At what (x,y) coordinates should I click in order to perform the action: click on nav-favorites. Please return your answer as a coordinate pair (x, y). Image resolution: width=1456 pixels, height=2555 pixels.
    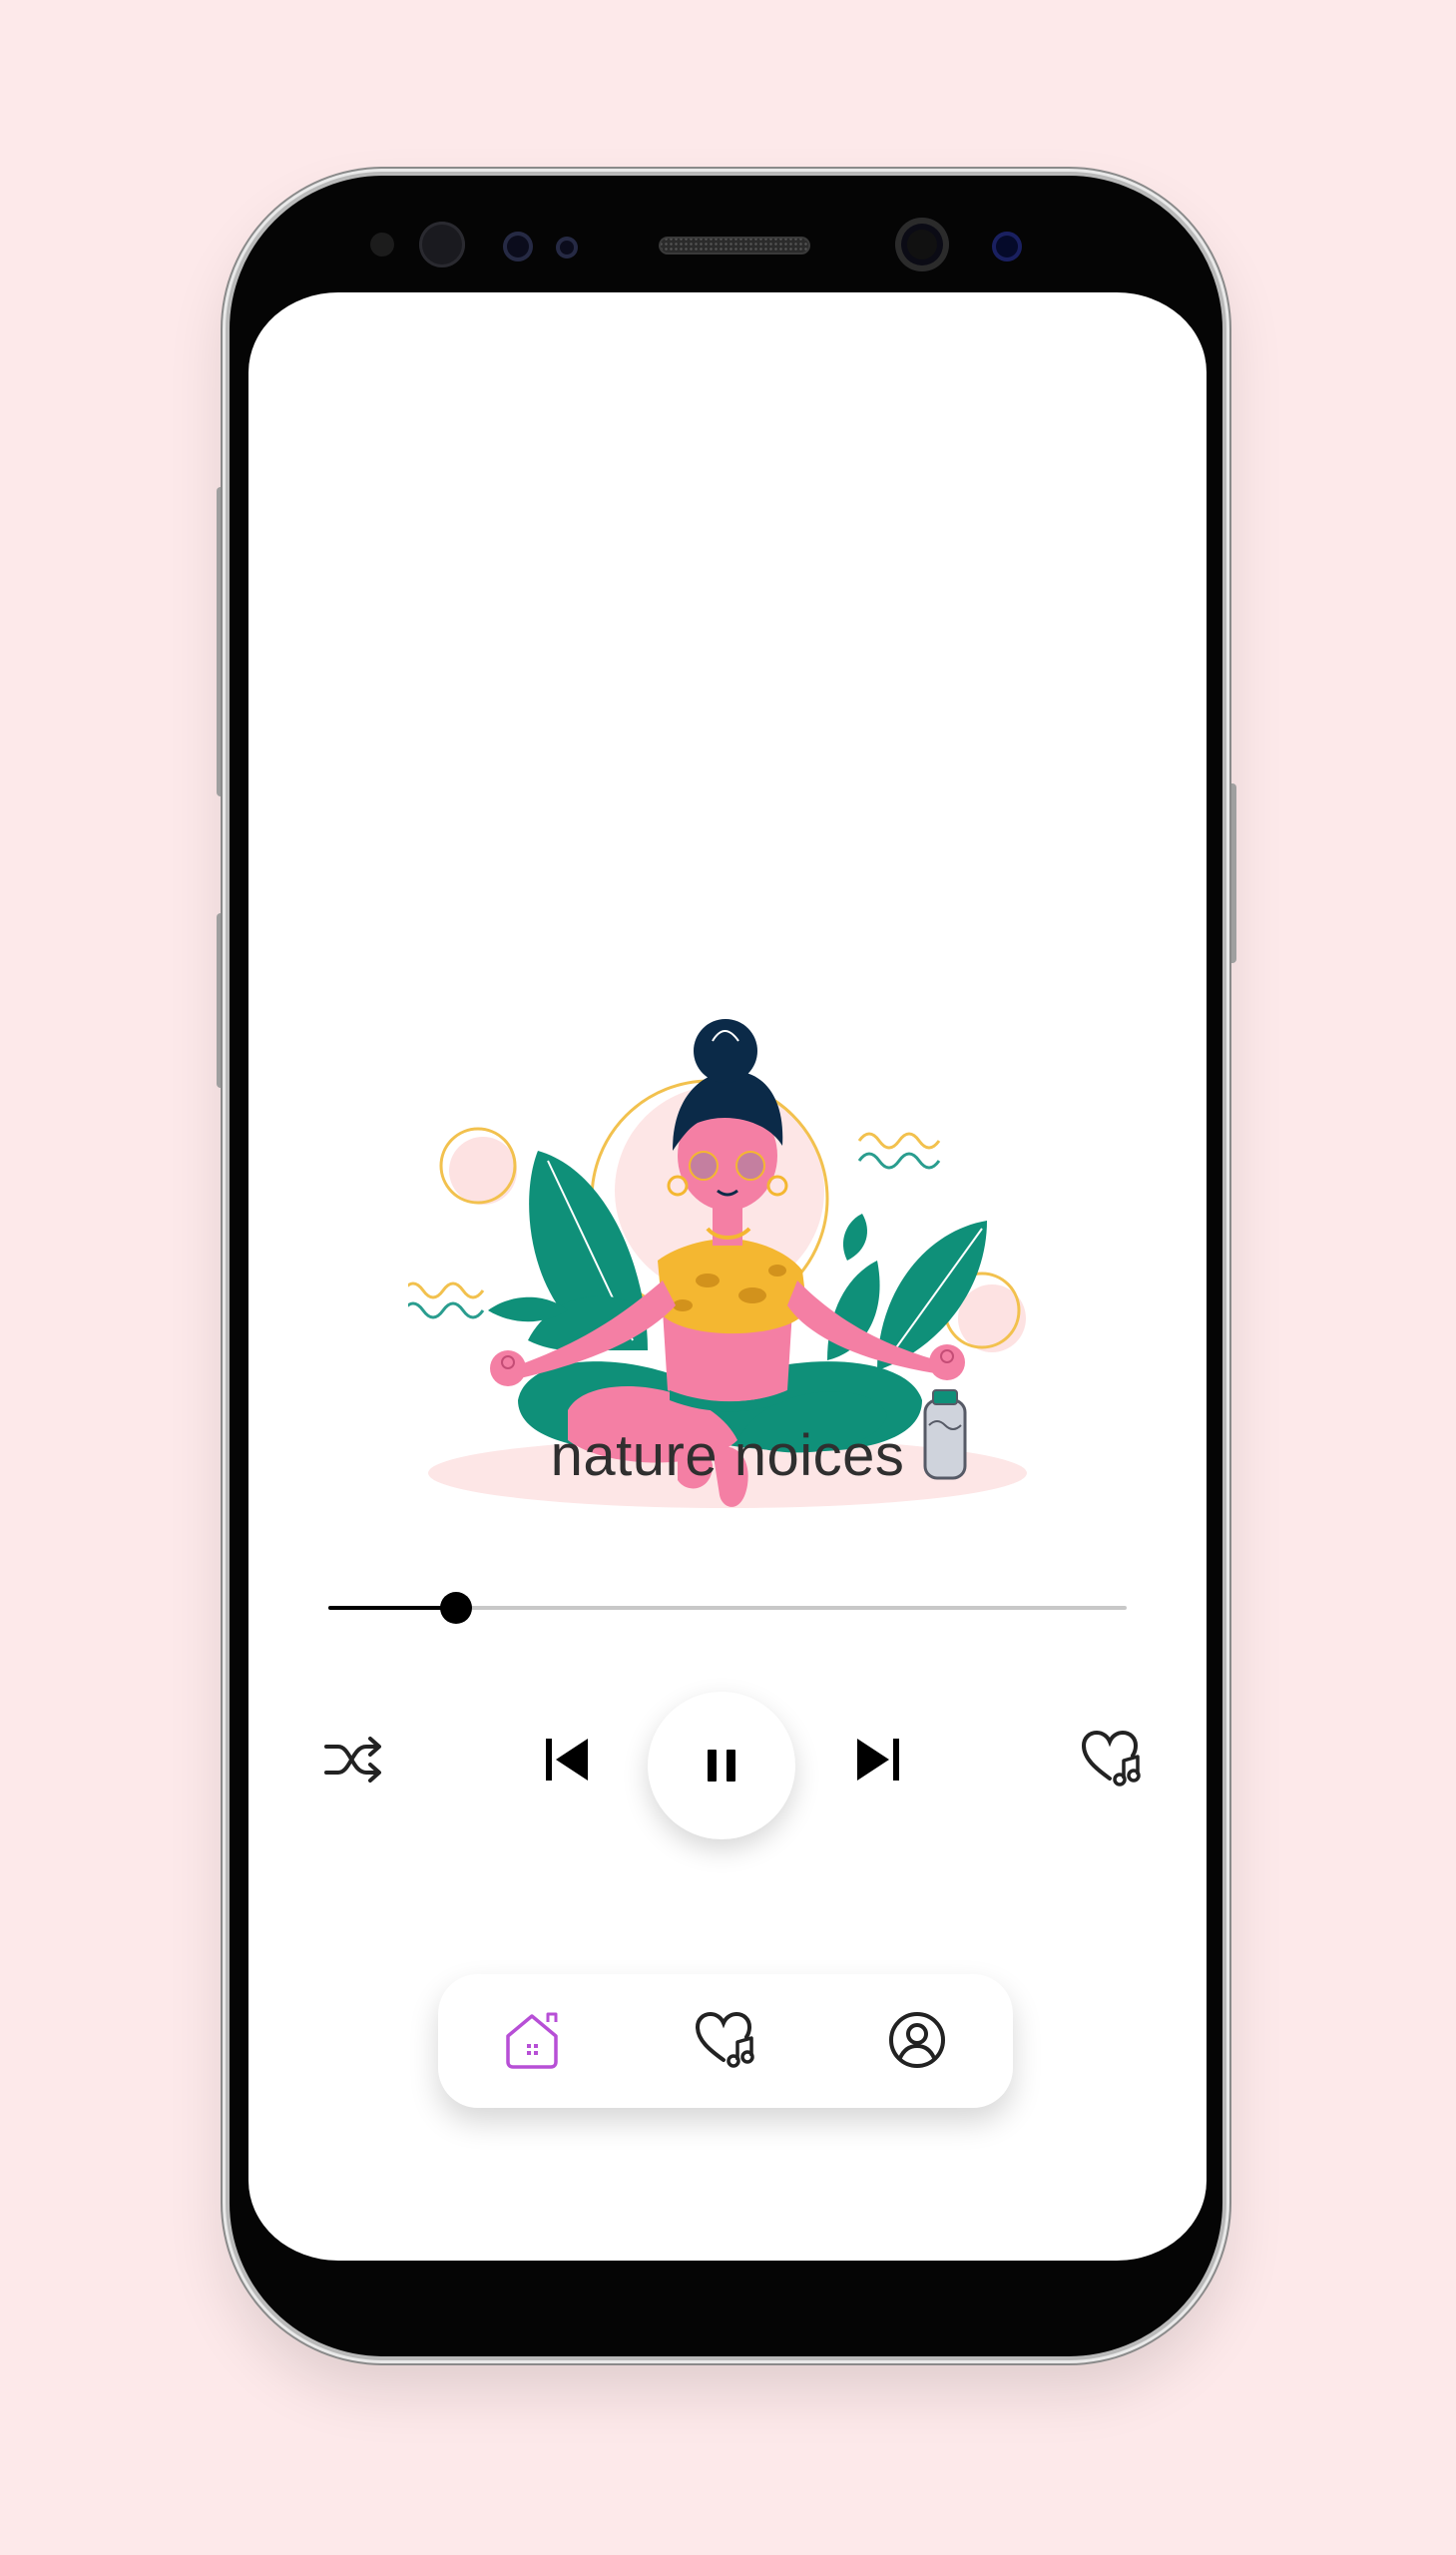
    Looking at the image, I should click on (725, 2040).